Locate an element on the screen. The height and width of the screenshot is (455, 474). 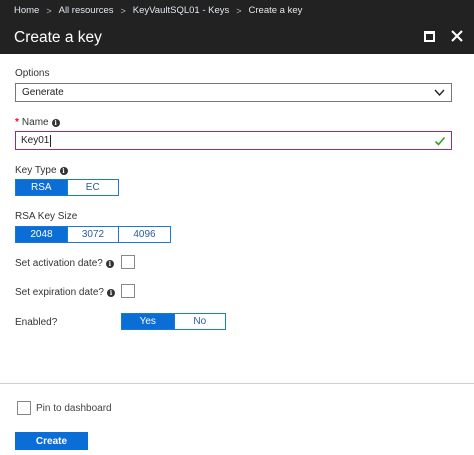
rsa-key-size-toggle: 2048 3072 4096 is located at coordinates (93, 234).